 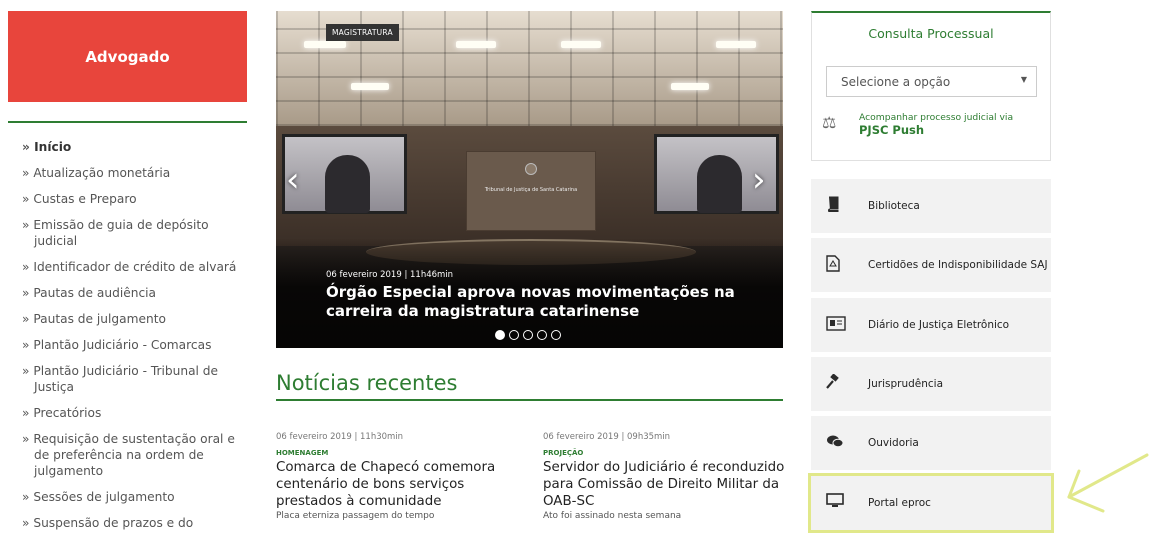 What do you see at coordinates (340, 437) in the screenshot?
I see `news-date: 06 fevereiro 2019 | 11h30min` at bounding box center [340, 437].